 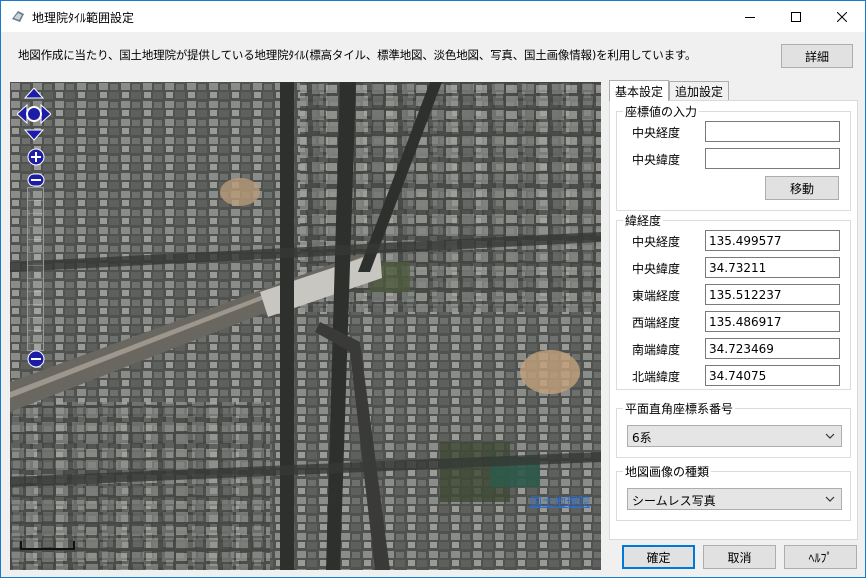 What do you see at coordinates (560, 501) in the screenshot?
I see `map-credit-link: 国土地理院` at bounding box center [560, 501].